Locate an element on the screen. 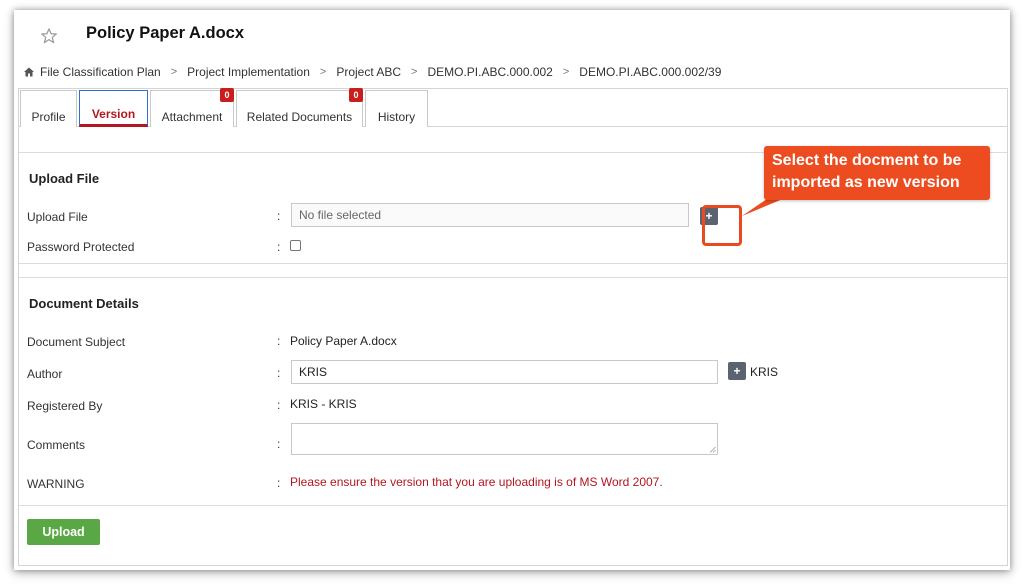  page-title: Policy Paper A.docx is located at coordinates (165, 33).